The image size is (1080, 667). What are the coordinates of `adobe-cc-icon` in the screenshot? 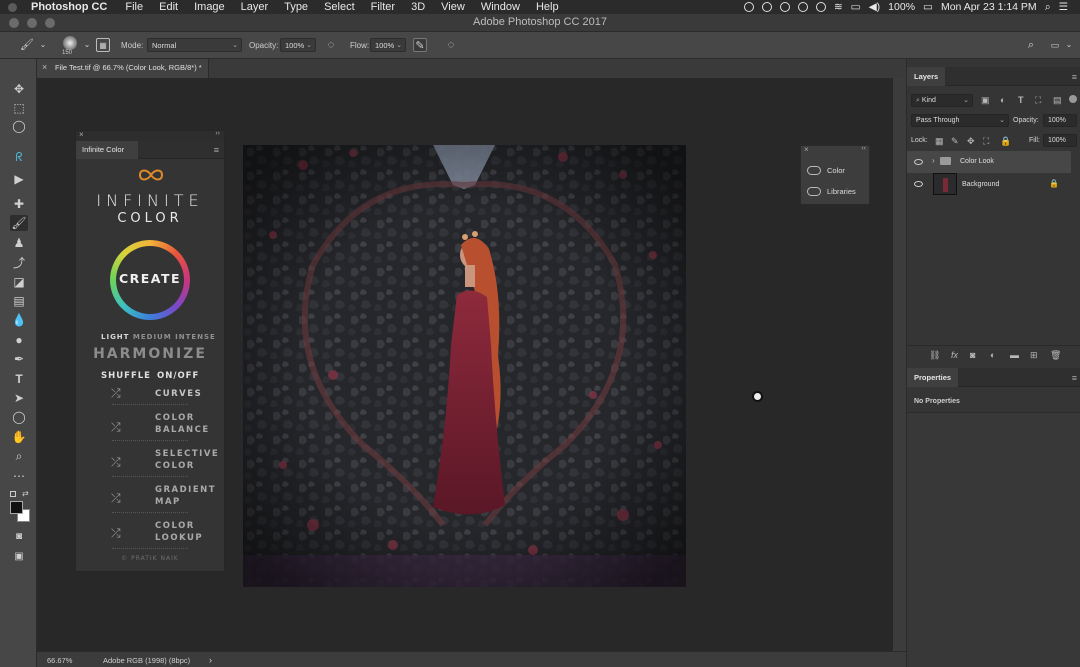 It's located at (766, 7).